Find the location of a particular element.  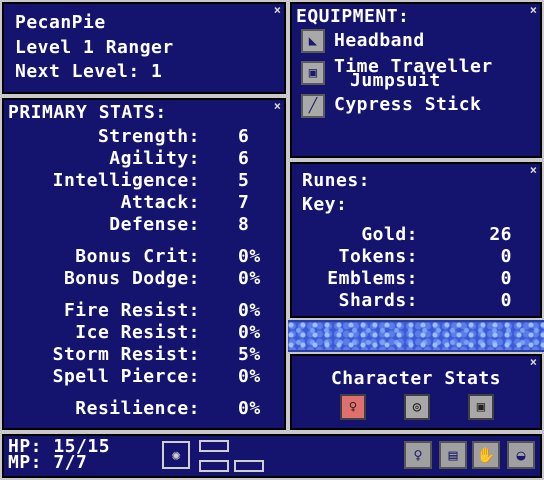

stat-label: Bonus Crit: is located at coordinates (137, 256).